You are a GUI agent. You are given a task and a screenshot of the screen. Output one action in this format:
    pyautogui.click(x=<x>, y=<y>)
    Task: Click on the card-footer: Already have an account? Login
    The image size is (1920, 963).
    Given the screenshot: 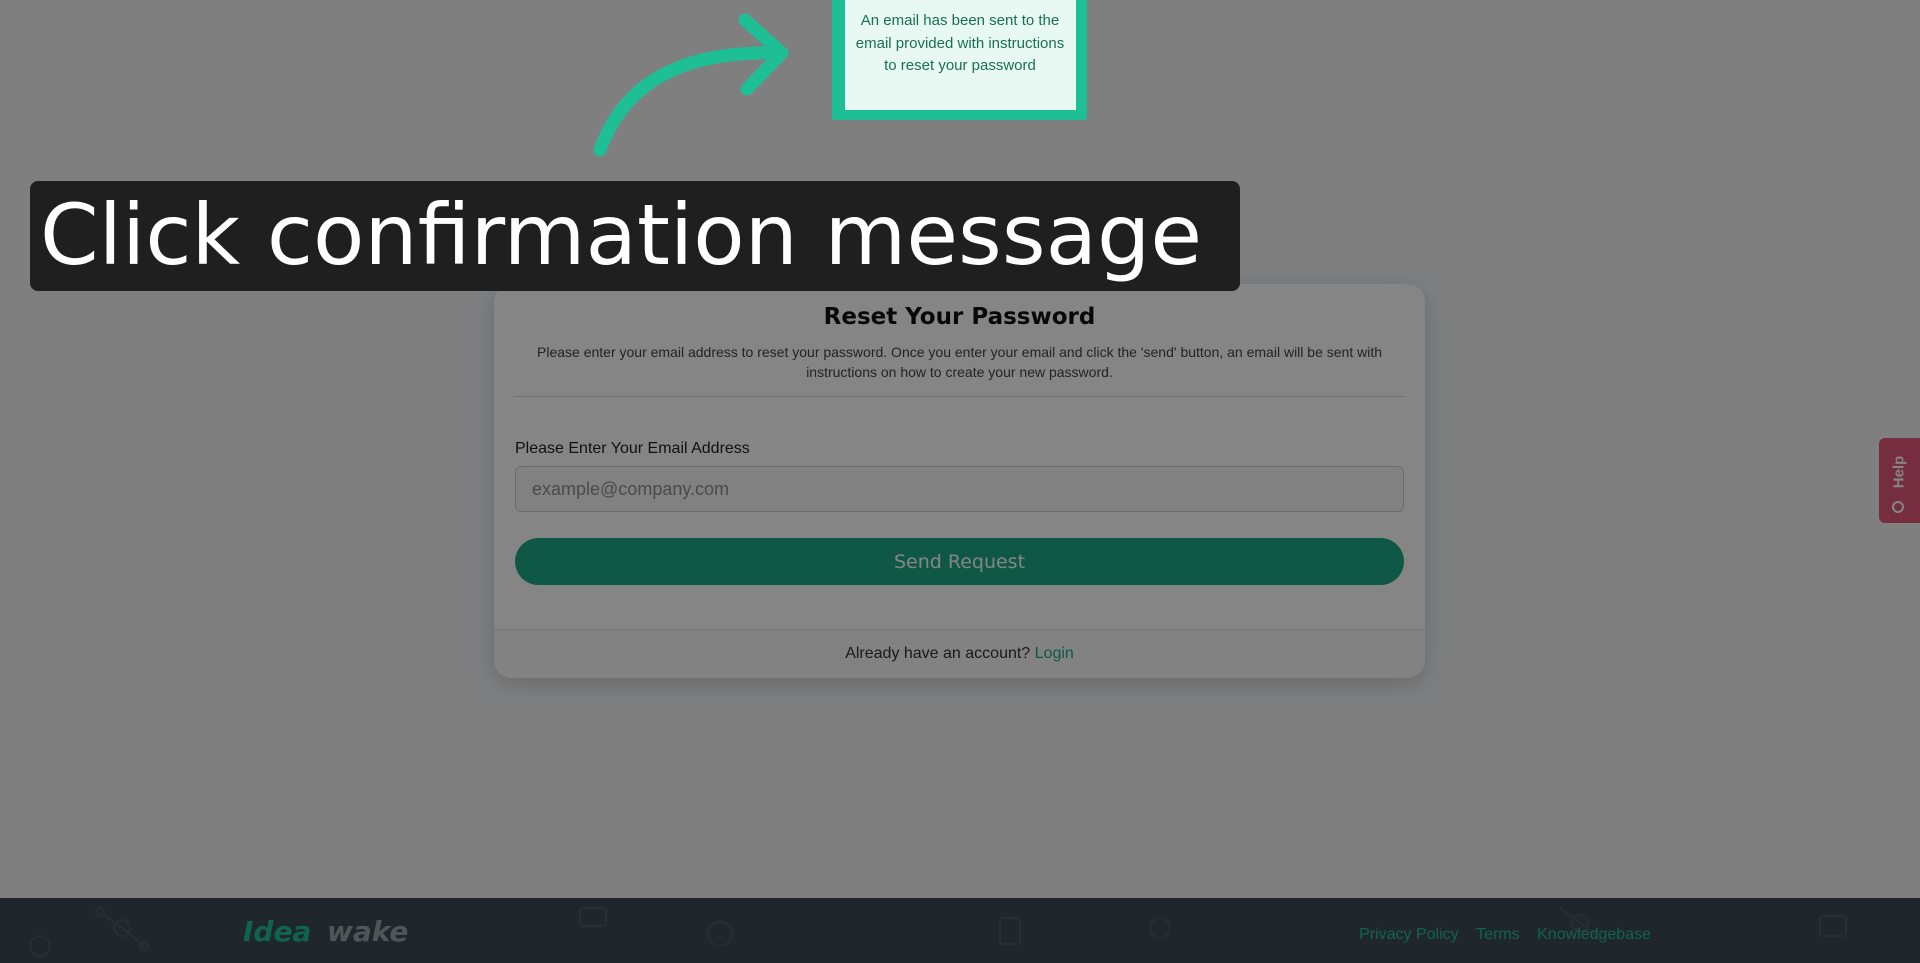 What is the action you would take?
    pyautogui.click(x=959, y=653)
    